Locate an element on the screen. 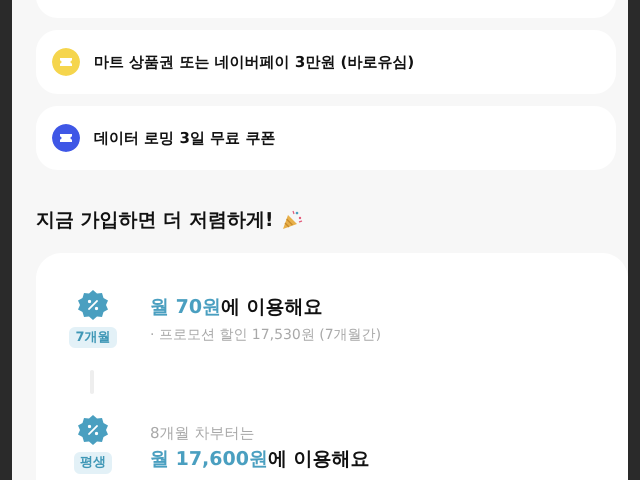 The image size is (640, 480). period-tag: 평생 is located at coordinates (93, 463).